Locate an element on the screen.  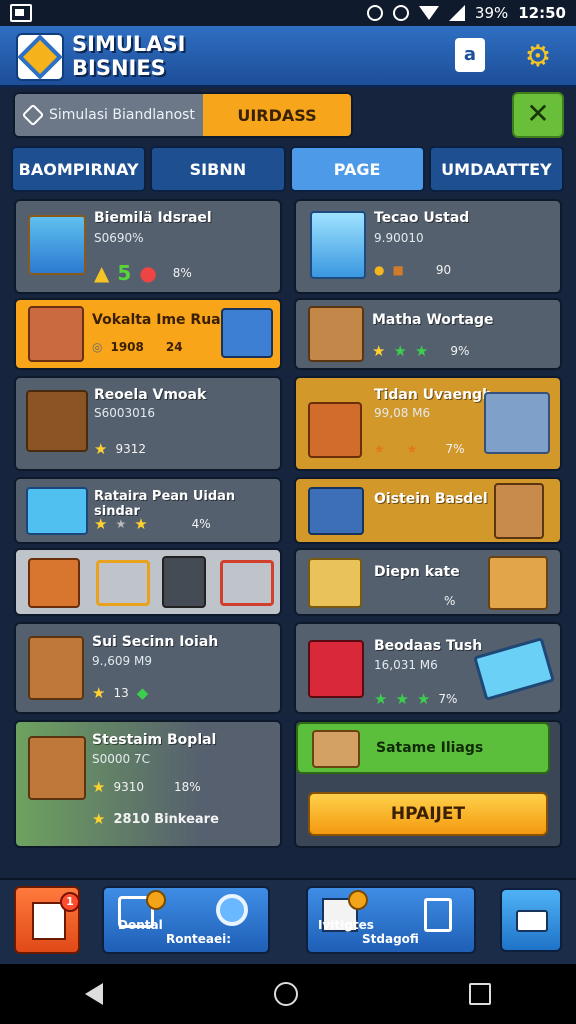
upgrade-button: HPAIJET is located at coordinates (428, 814).